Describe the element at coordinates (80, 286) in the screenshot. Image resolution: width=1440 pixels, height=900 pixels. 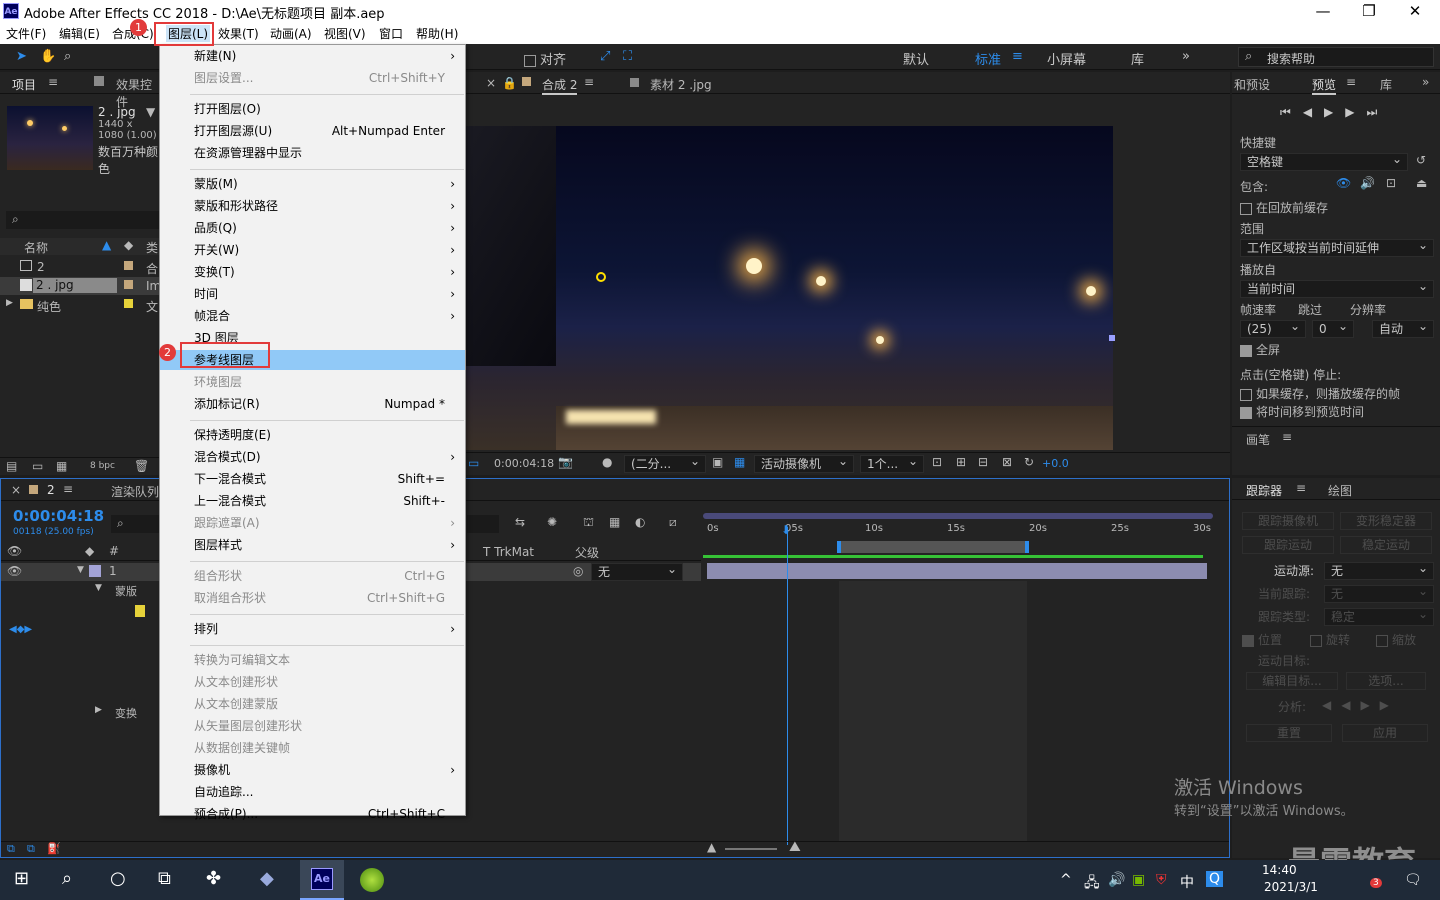
I see `project-item-footage: 2 . jpg Im` at that location.